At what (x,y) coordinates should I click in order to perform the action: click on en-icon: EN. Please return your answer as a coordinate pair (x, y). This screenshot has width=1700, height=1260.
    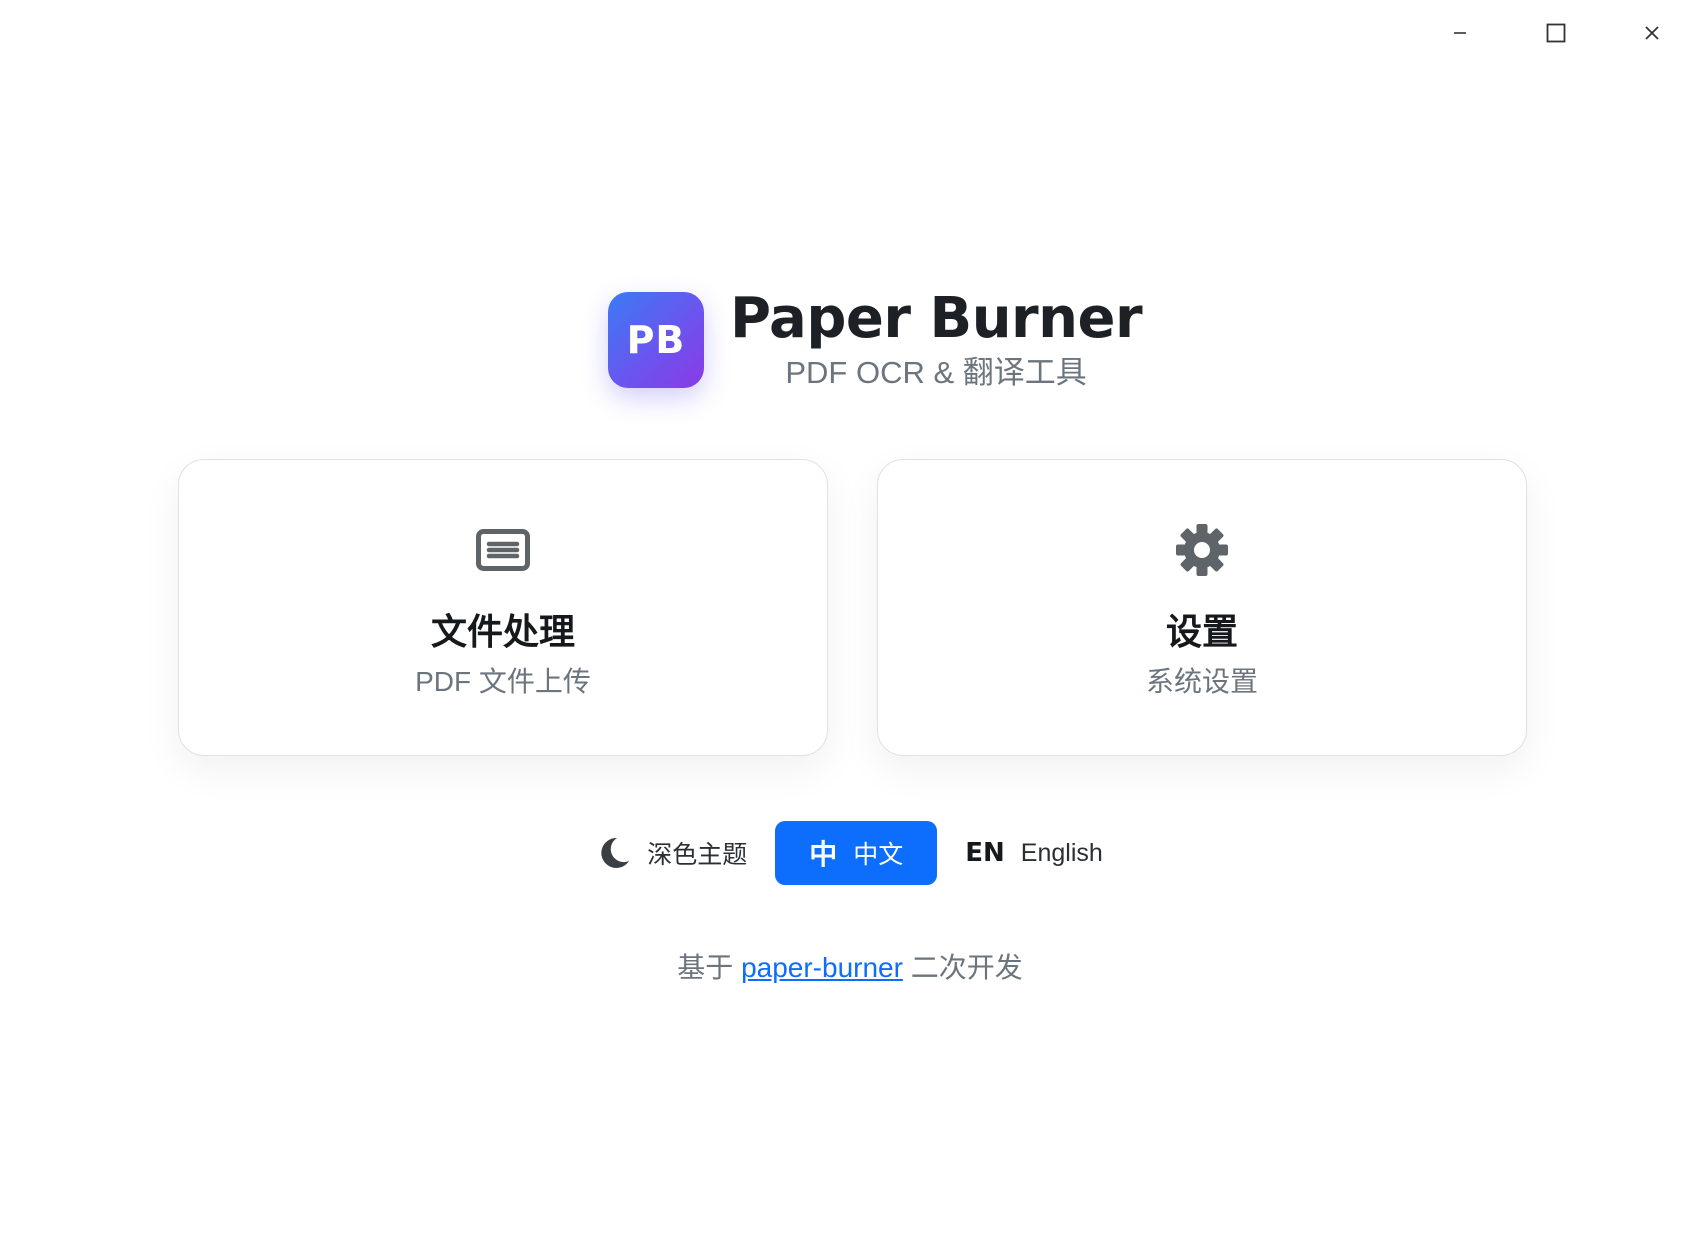
    Looking at the image, I should click on (985, 853).